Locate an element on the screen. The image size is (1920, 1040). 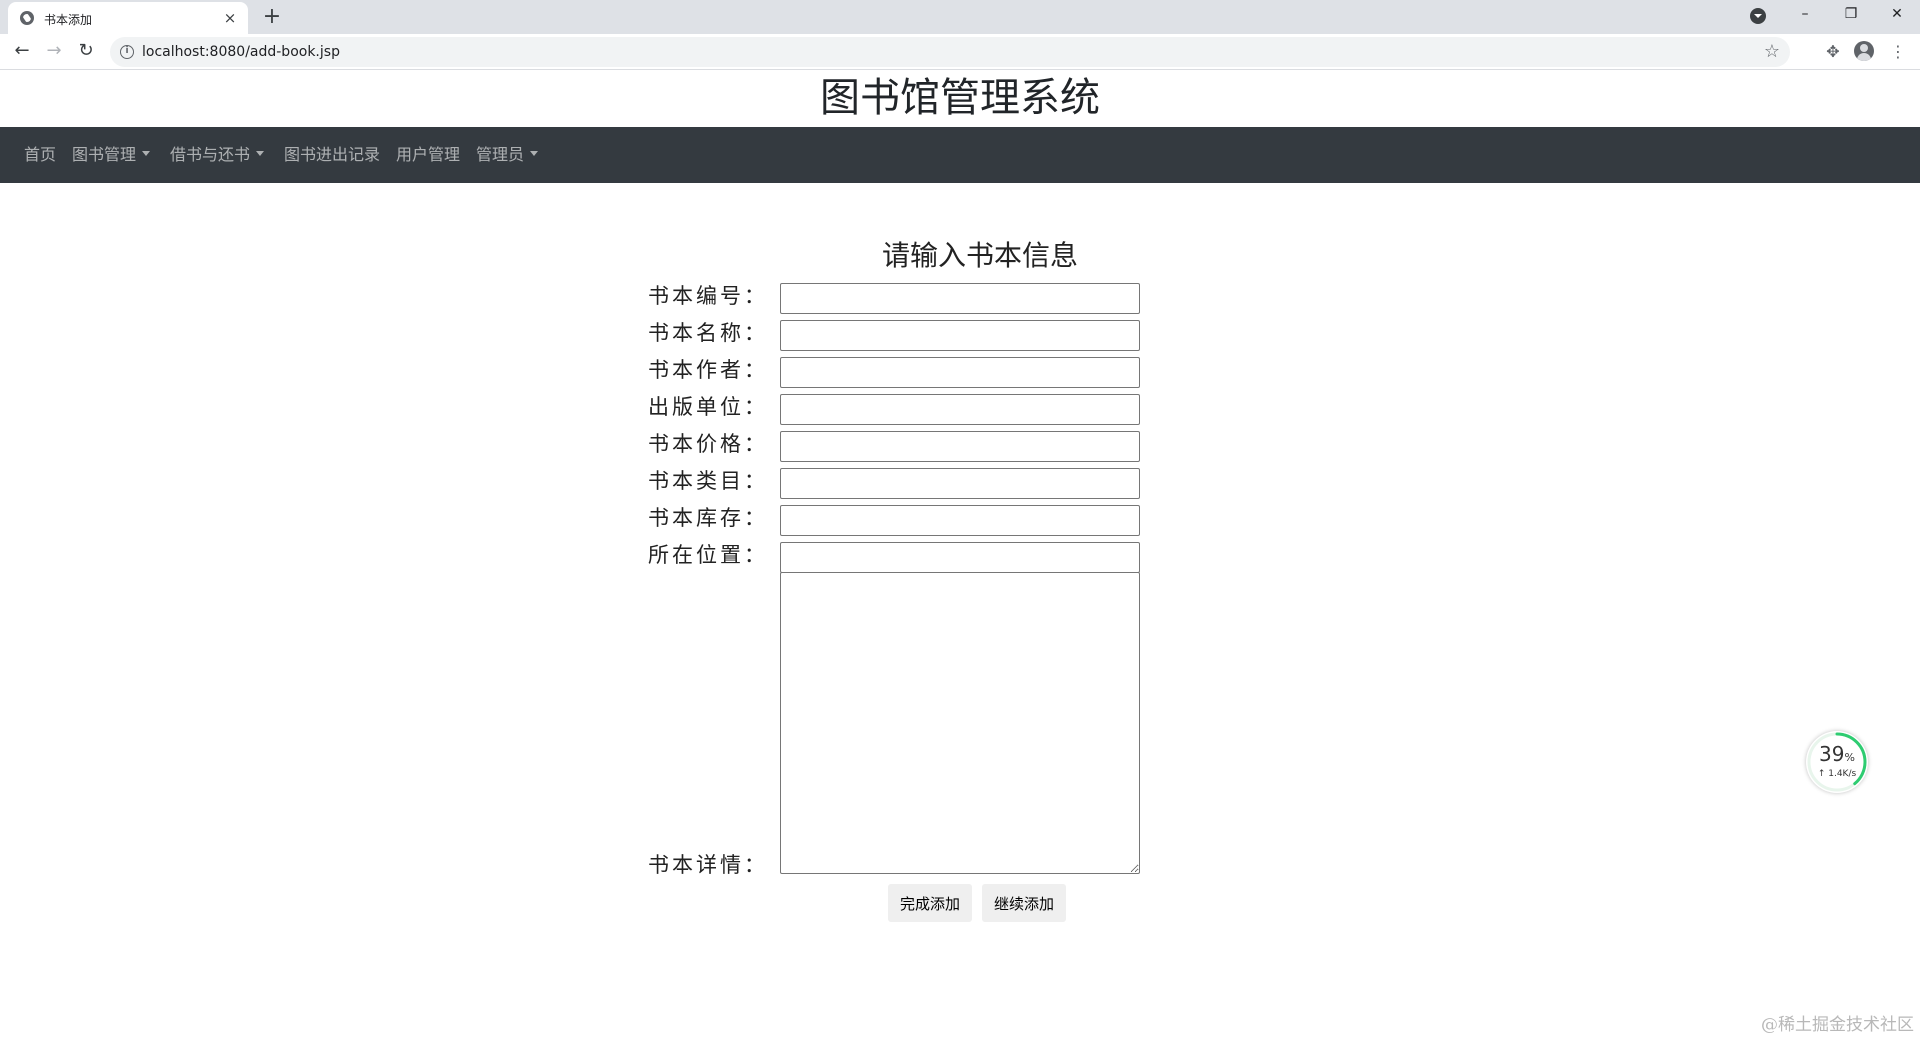
speed-percent-unit: % is located at coordinates (1849, 757).